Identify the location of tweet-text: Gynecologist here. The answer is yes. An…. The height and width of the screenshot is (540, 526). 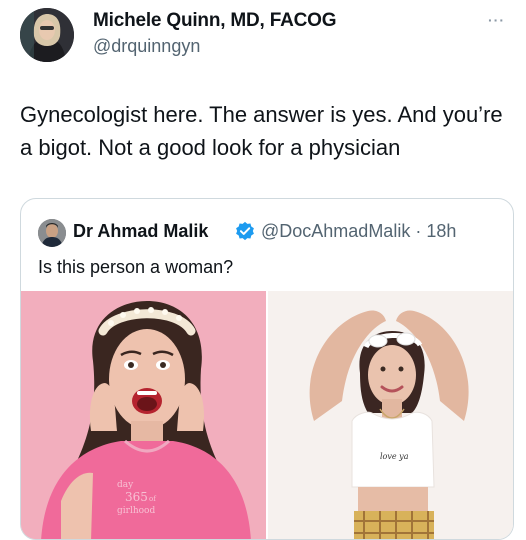
(261, 131).